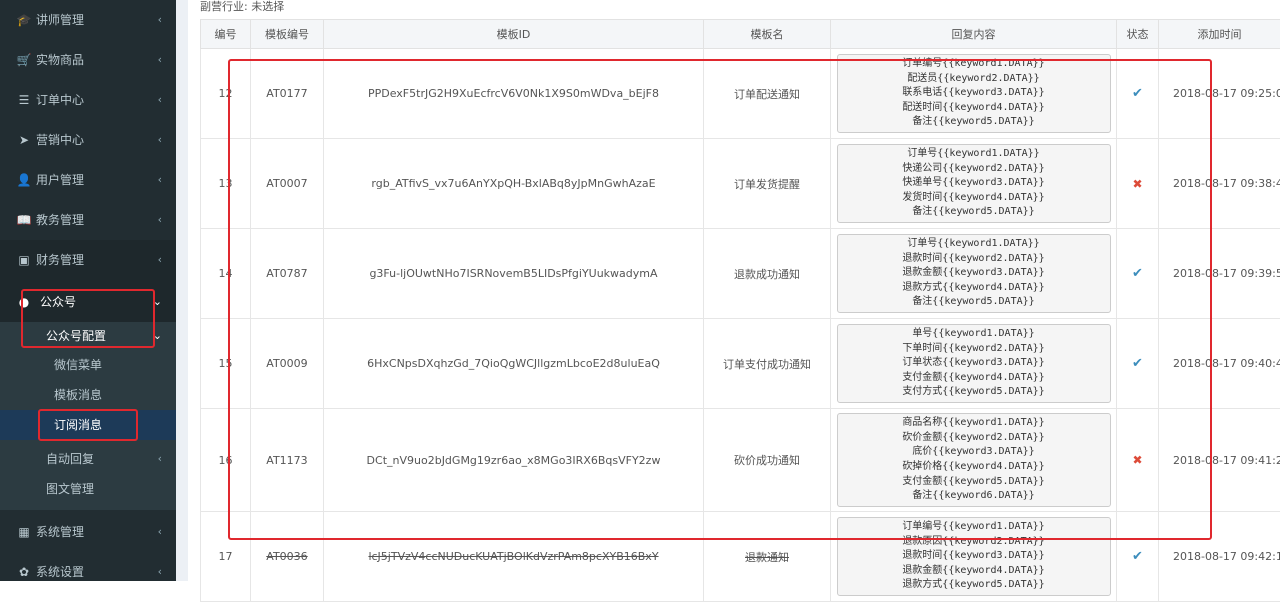  Describe the element at coordinates (60, 220) in the screenshot. I see `sidebar-item-label: 教务管理` at that location.